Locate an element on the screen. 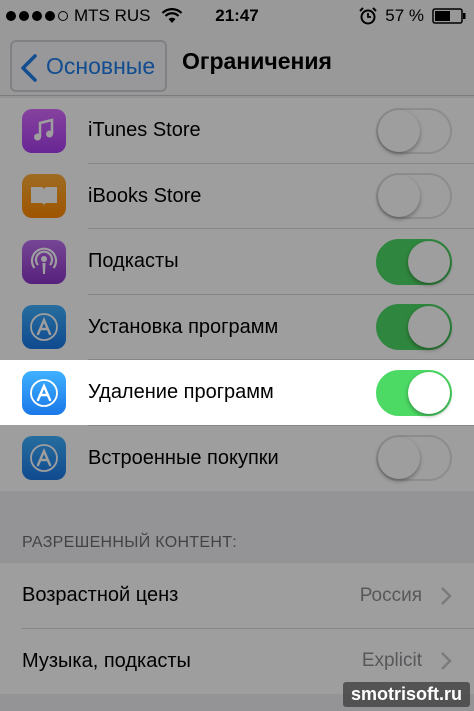 The width and height of the screenshot is (474, 711). status-right: 57 % is located at coordinates (412, 16).